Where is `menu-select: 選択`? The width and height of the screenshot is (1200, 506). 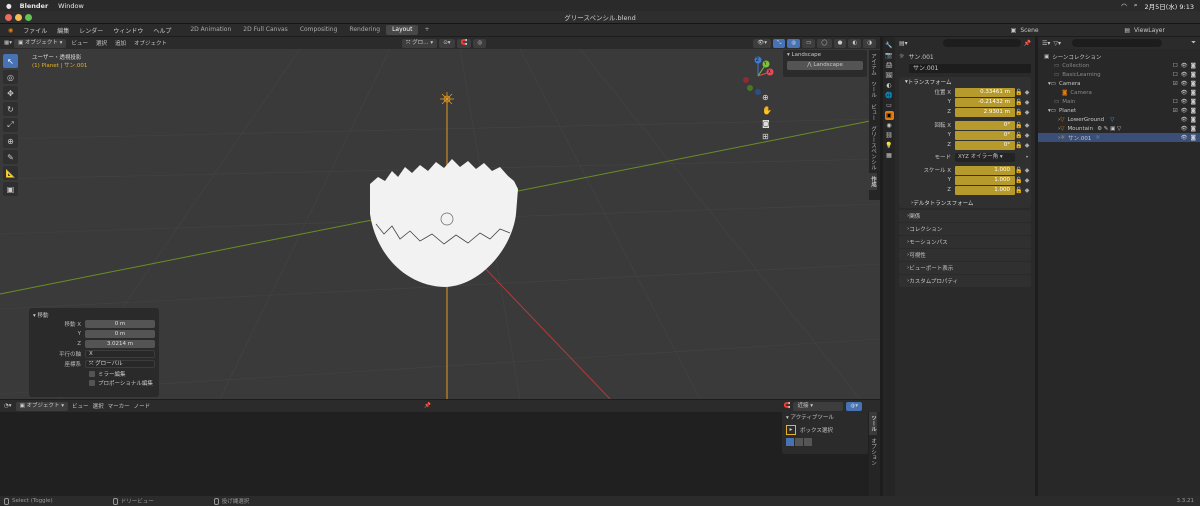 menu-select: 選択 is located at coordinates (101, 43).